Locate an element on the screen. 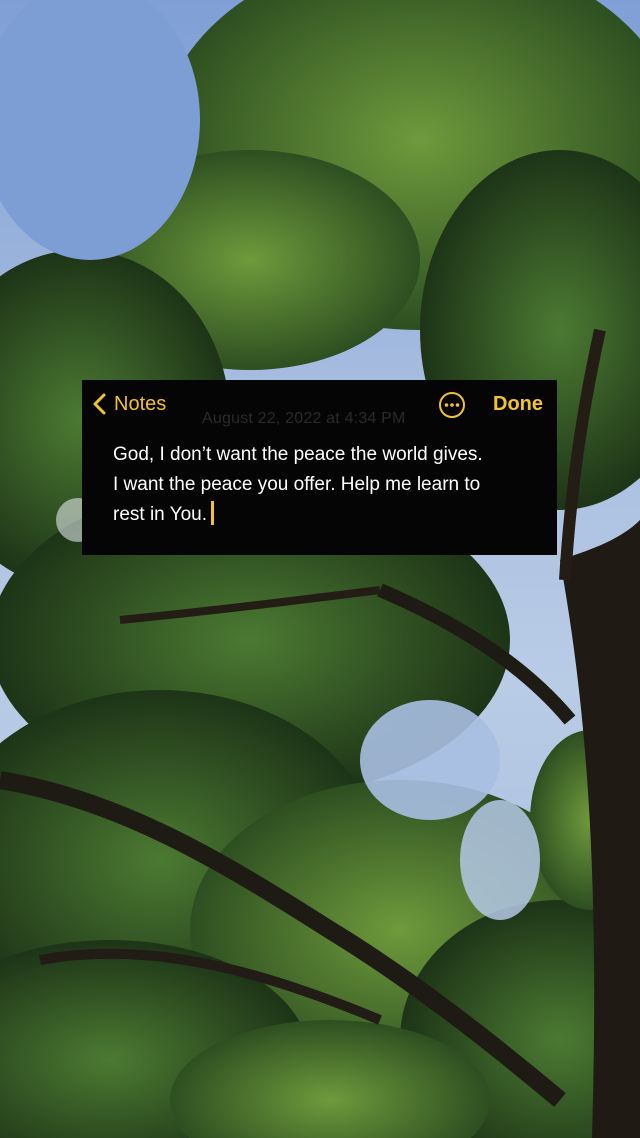 The image size is (640, 1138). more-options-button is located at coordinates (452, 405).